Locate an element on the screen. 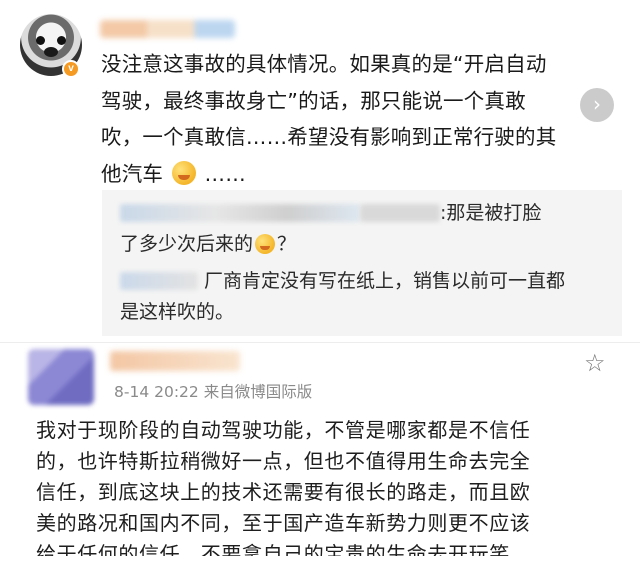 The image size is (640, 569). comment-line: 信任，到底这块上的技术还需要有很长的路走，而且欧 is located at coordinates (283, 492).